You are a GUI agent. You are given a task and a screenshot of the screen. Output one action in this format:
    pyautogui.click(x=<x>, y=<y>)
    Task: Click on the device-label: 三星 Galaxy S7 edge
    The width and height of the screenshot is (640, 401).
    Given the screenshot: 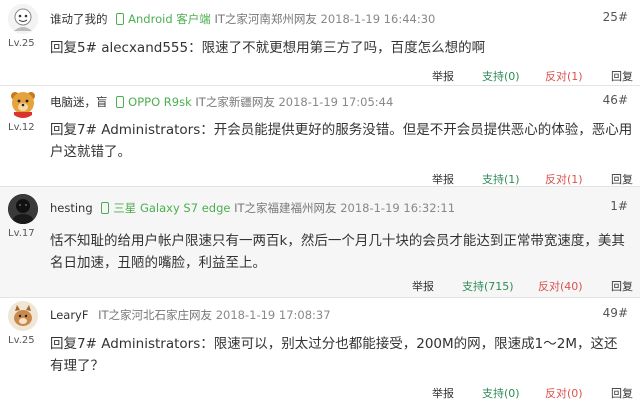 What is the action you would take?
    pyautogui.click(x=171, y=208)
    